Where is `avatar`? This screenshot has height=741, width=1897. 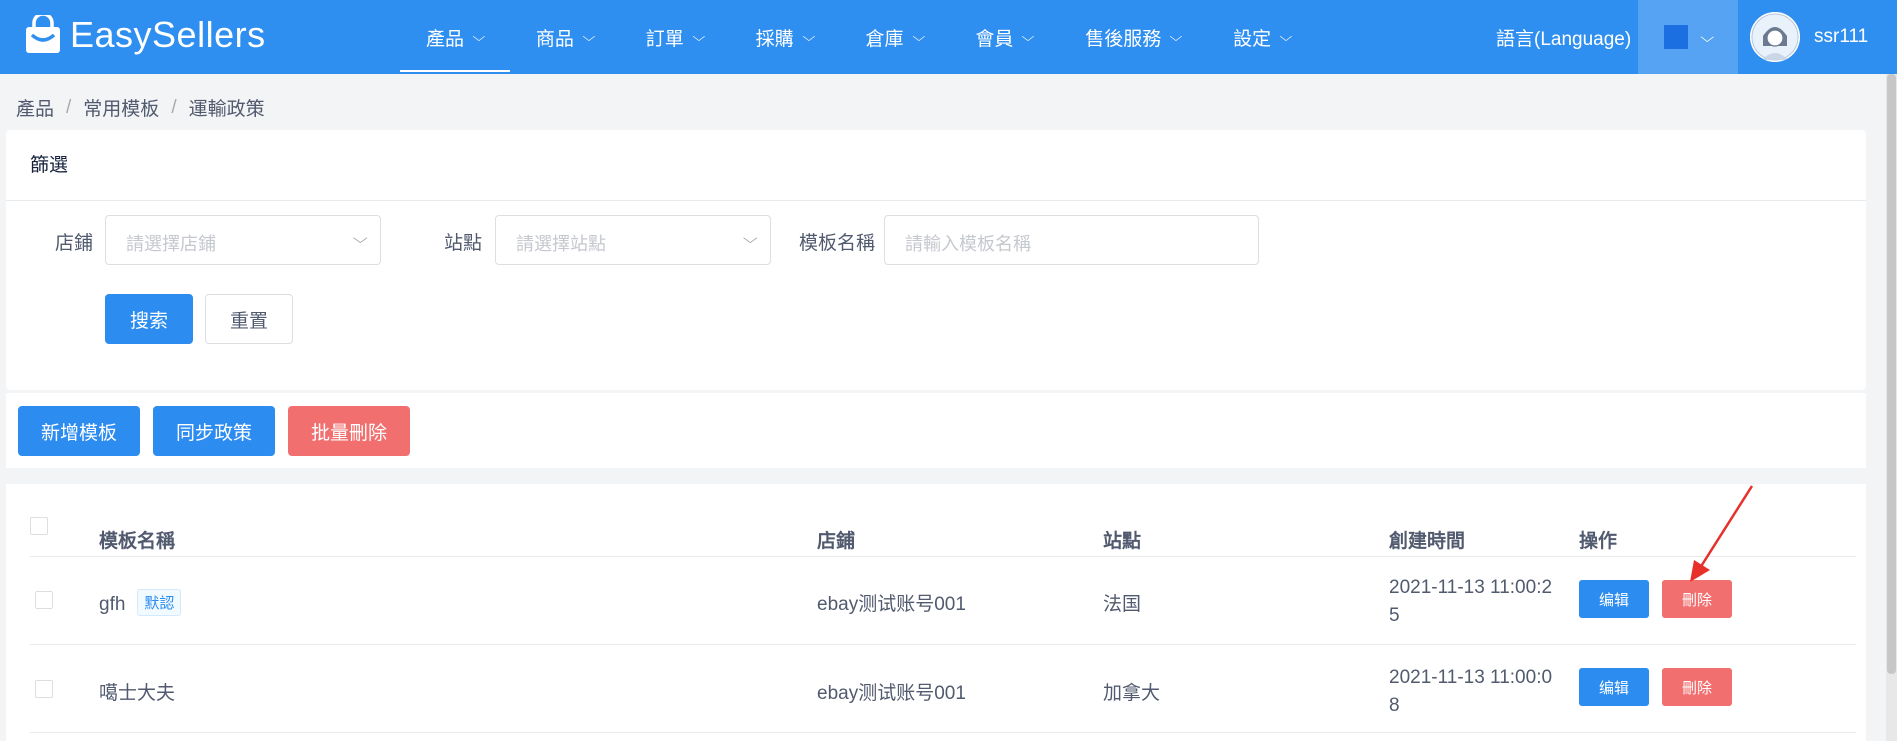 avatar is located at coordinates (1775, 37).